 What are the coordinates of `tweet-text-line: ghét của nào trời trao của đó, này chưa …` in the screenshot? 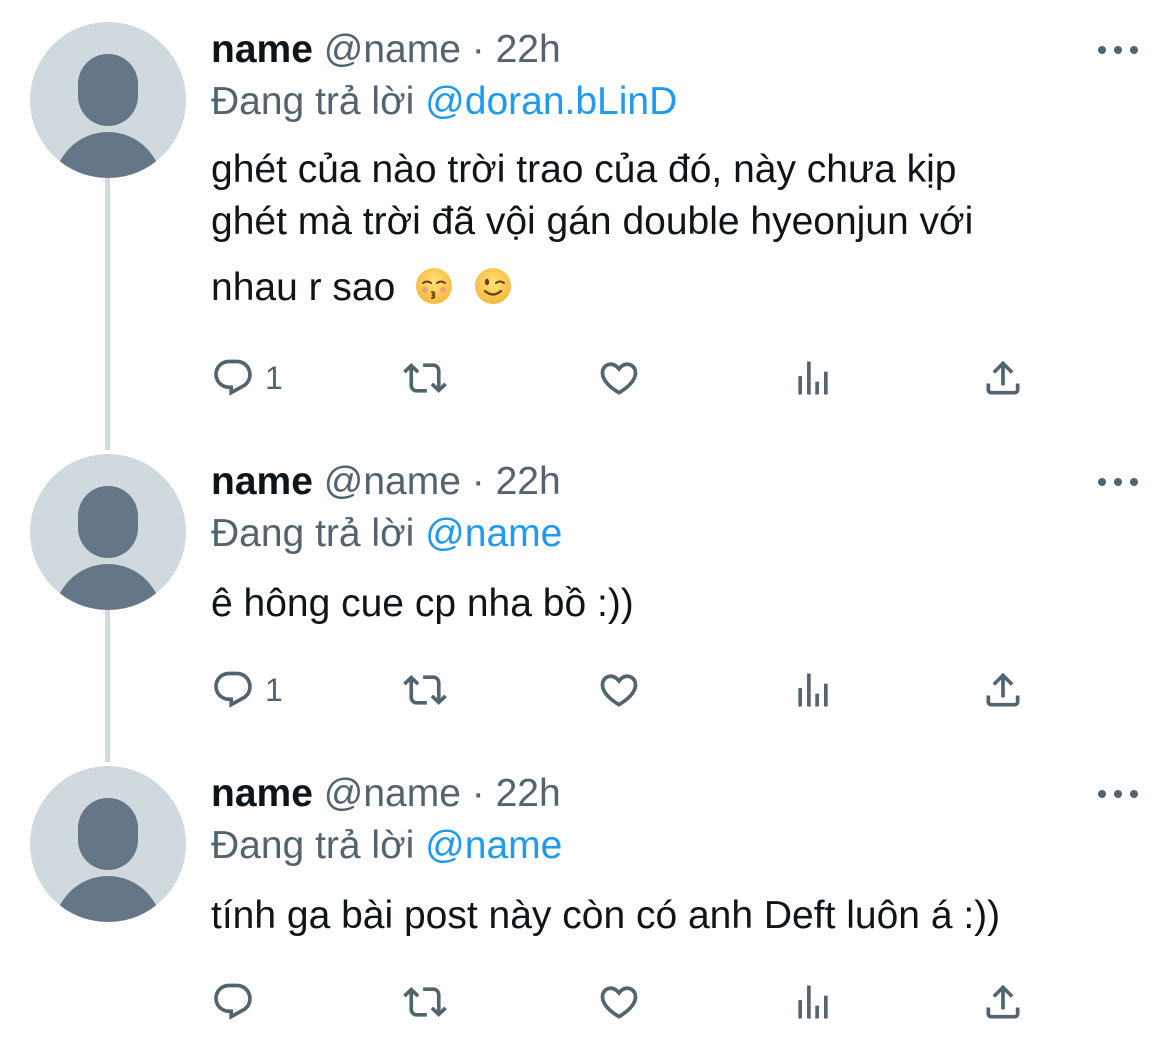 It's located at (584, 169).